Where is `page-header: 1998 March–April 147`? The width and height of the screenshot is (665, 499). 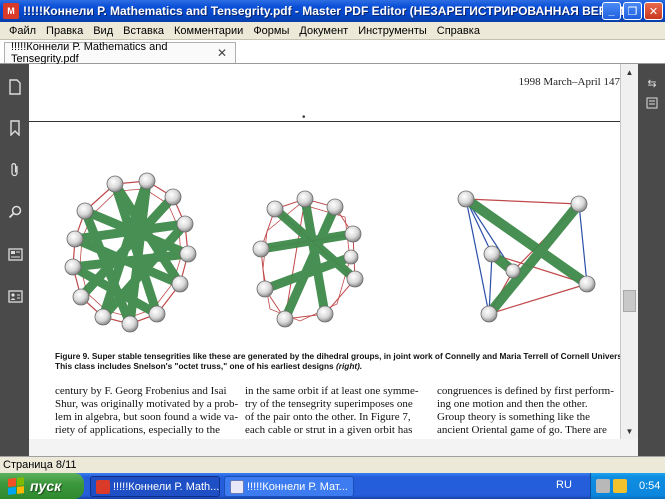 page-header: 1998 March–April 147 is located at coordinates (324, 93).